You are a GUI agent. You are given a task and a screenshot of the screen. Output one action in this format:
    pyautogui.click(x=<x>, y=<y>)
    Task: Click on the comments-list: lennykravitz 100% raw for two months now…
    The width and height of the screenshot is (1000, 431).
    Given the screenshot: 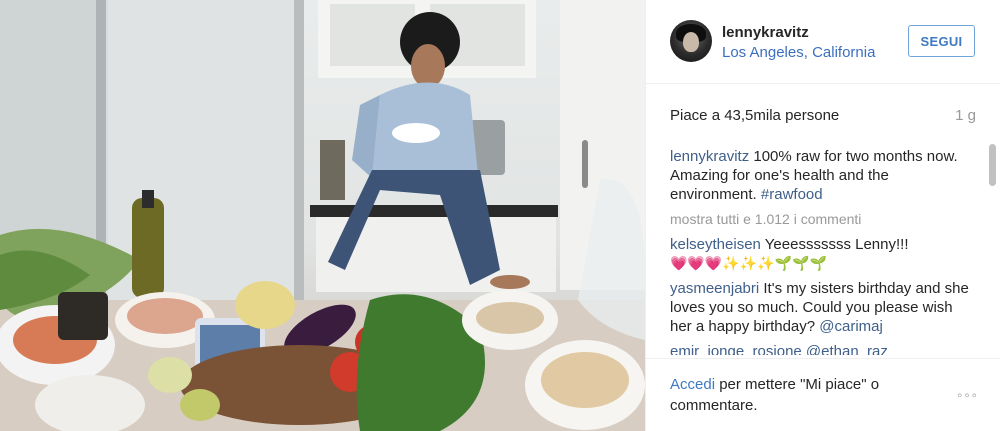 What is the action you would take?
    pyautogui.click(x=820, y=251)
    